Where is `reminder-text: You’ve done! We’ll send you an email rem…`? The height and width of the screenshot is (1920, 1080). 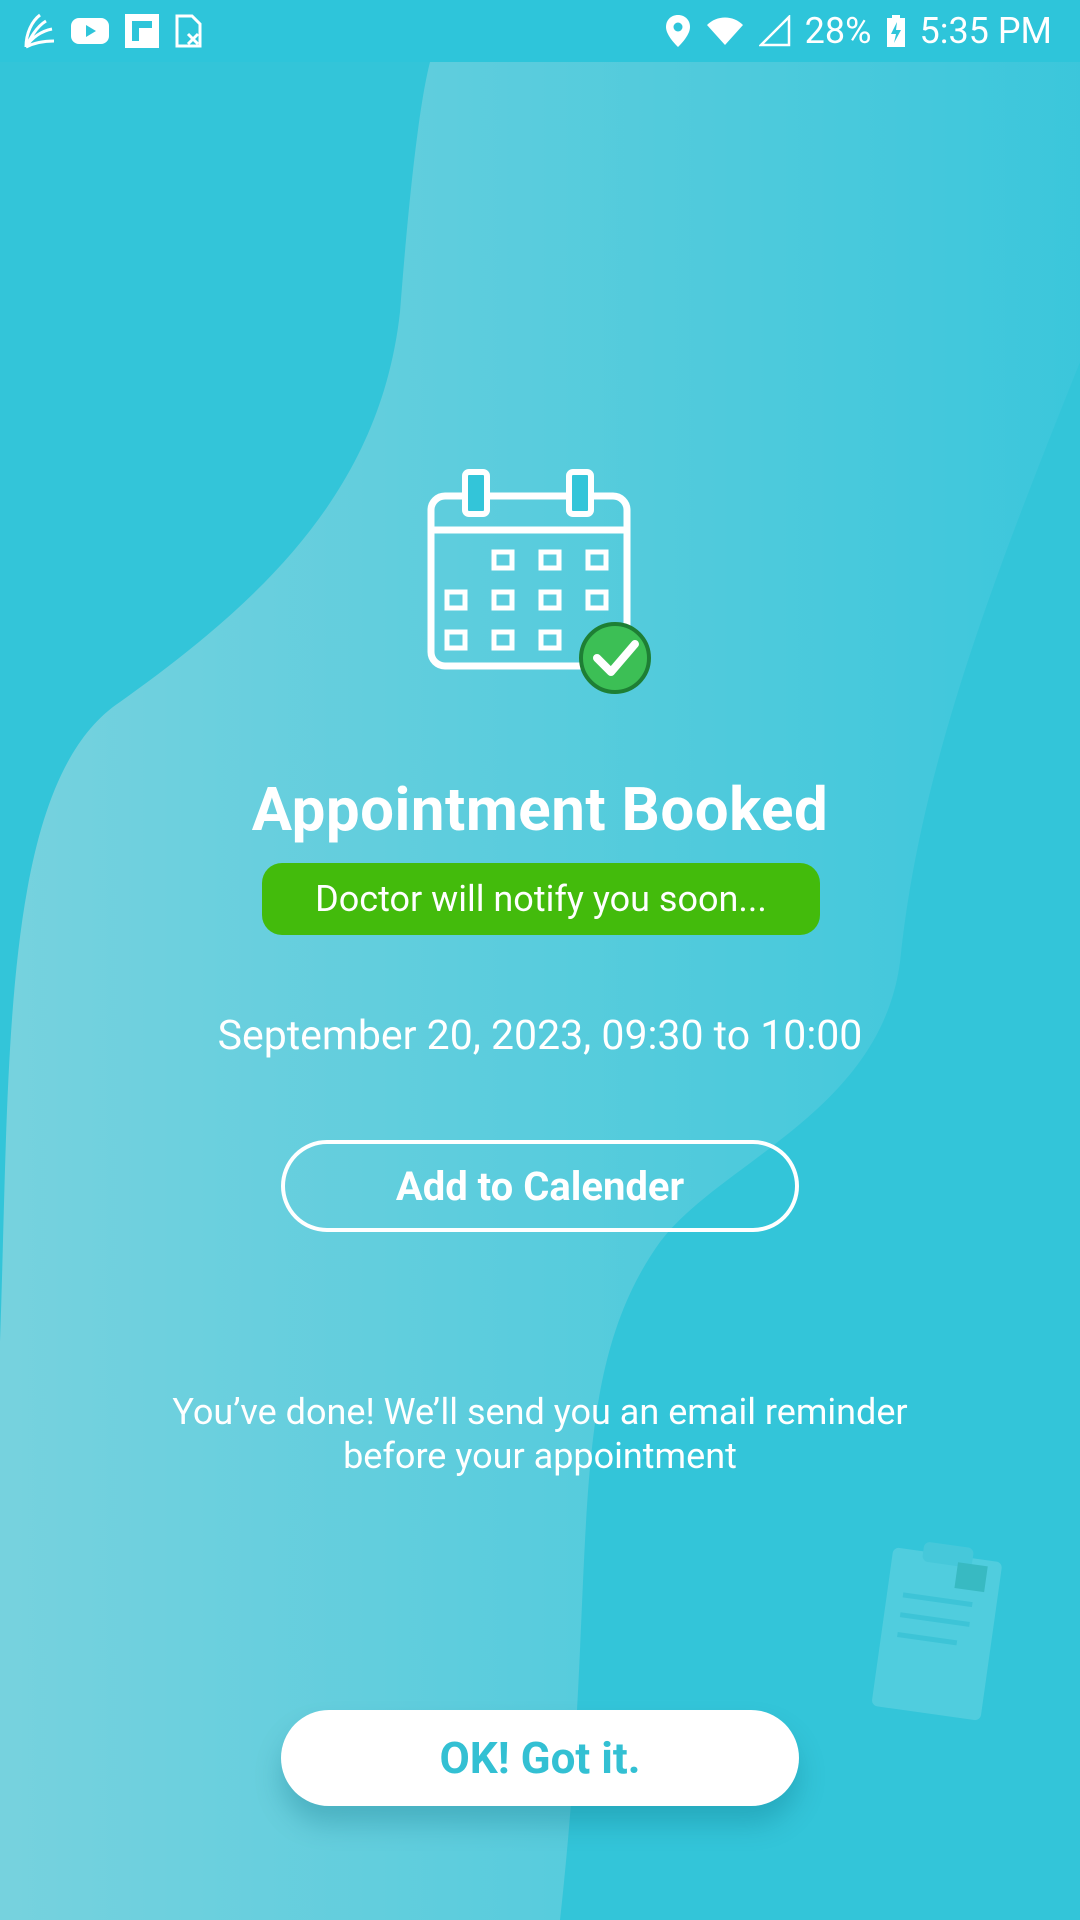
reminder-text: You’ve done! We’ll send you an email rem… is located at coordinates (540, 1434).